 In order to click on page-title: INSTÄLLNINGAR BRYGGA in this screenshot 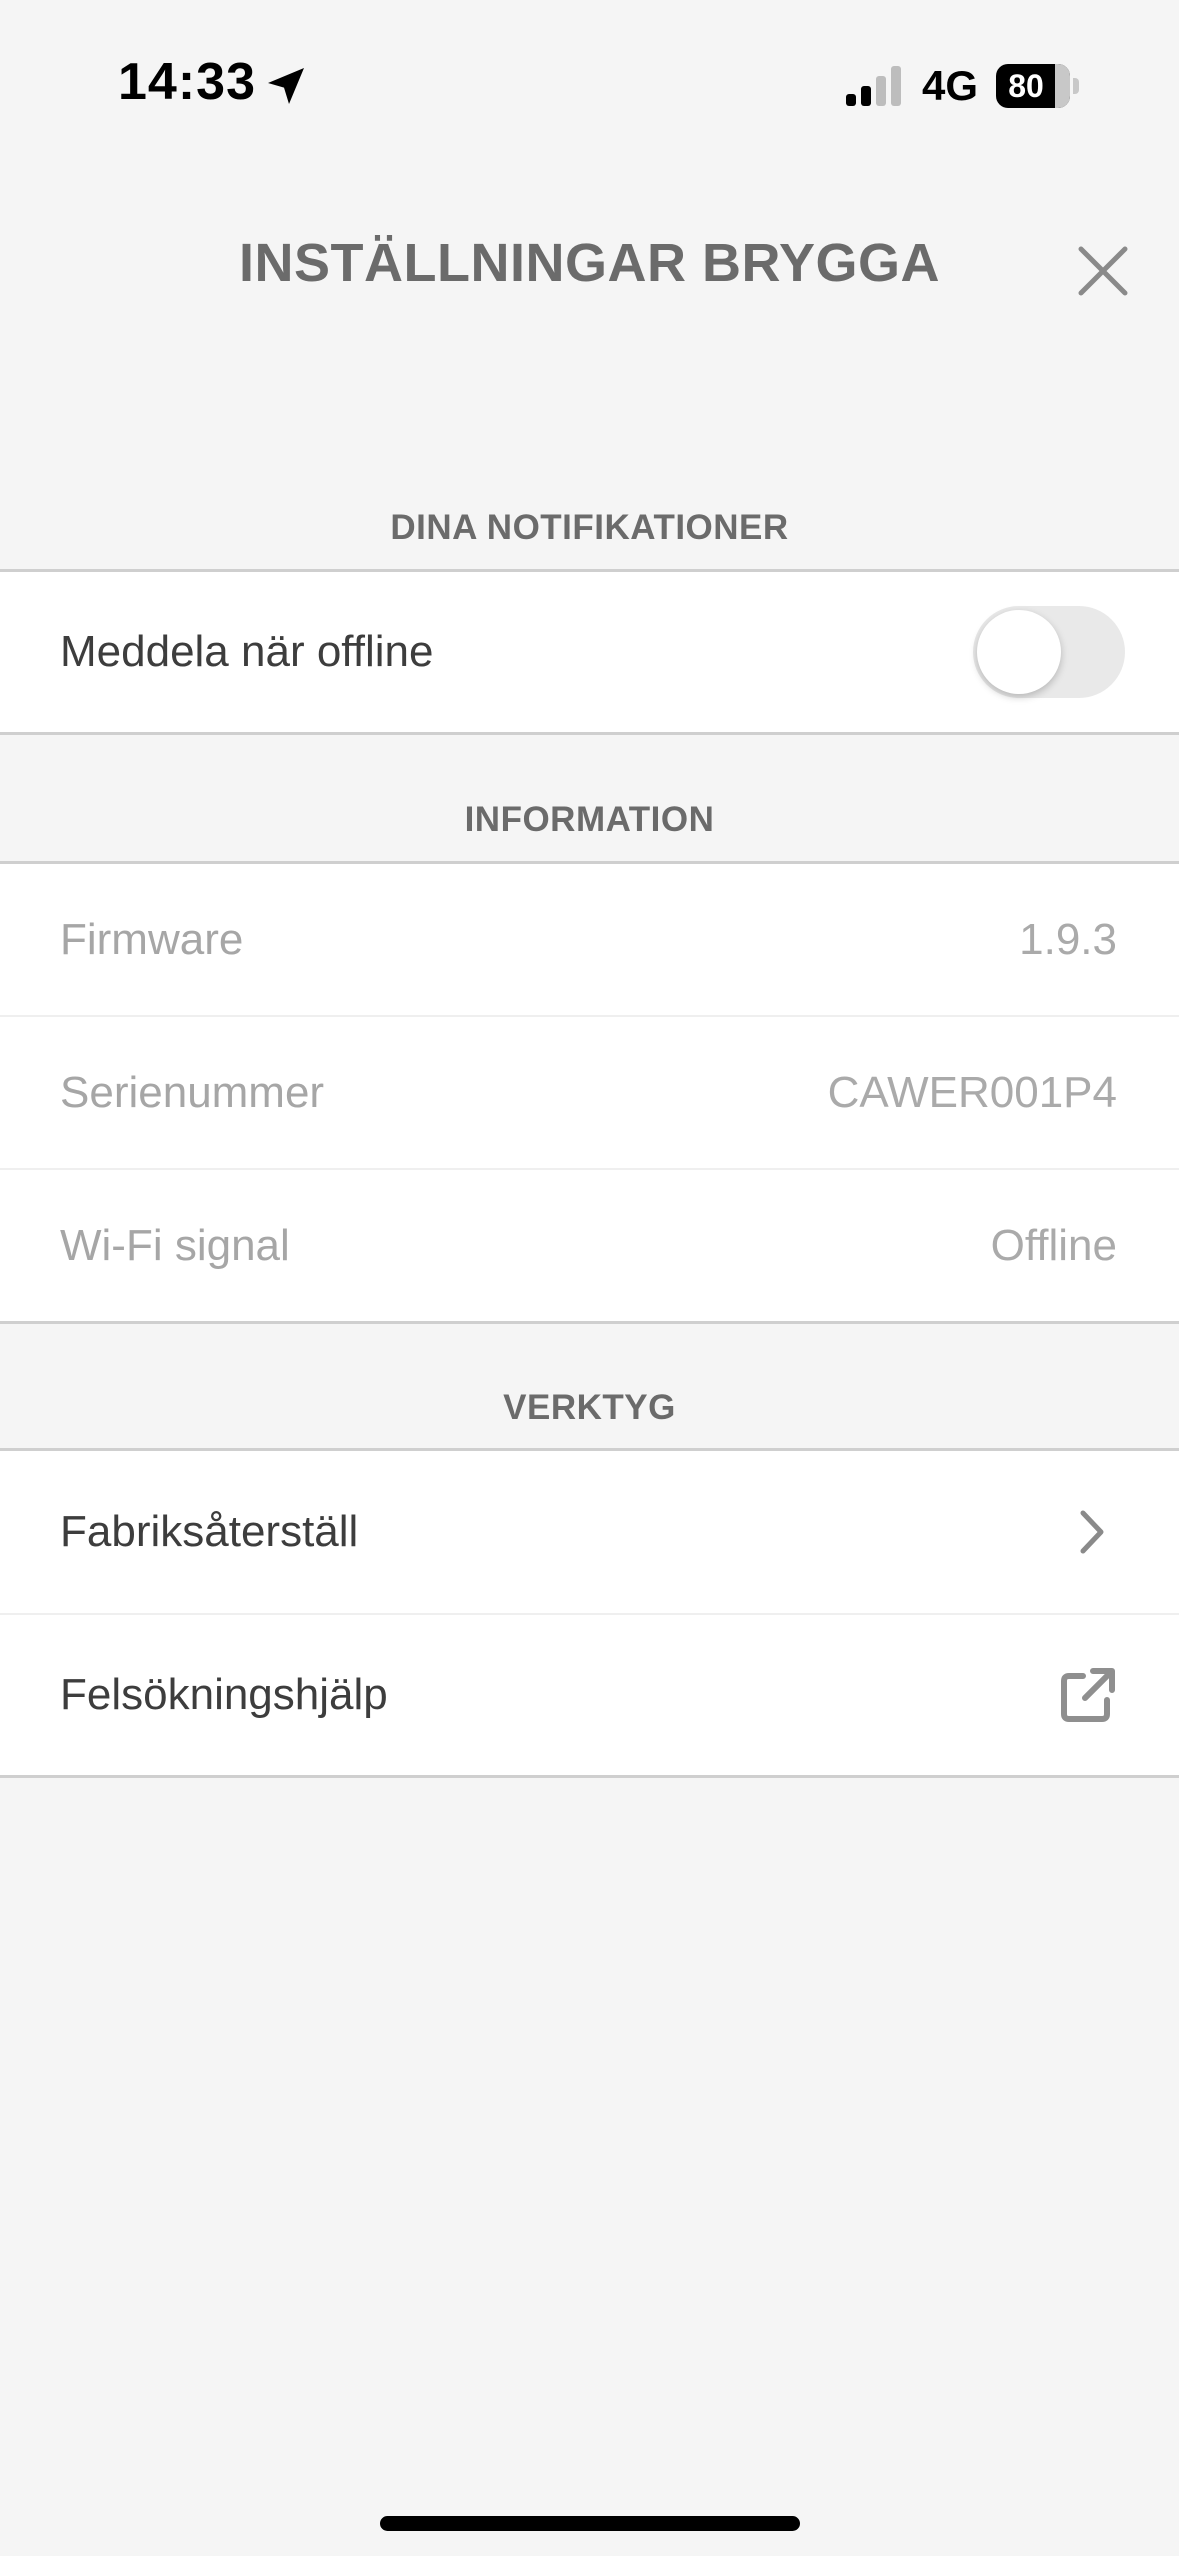, I will do `click(589, 263)`.